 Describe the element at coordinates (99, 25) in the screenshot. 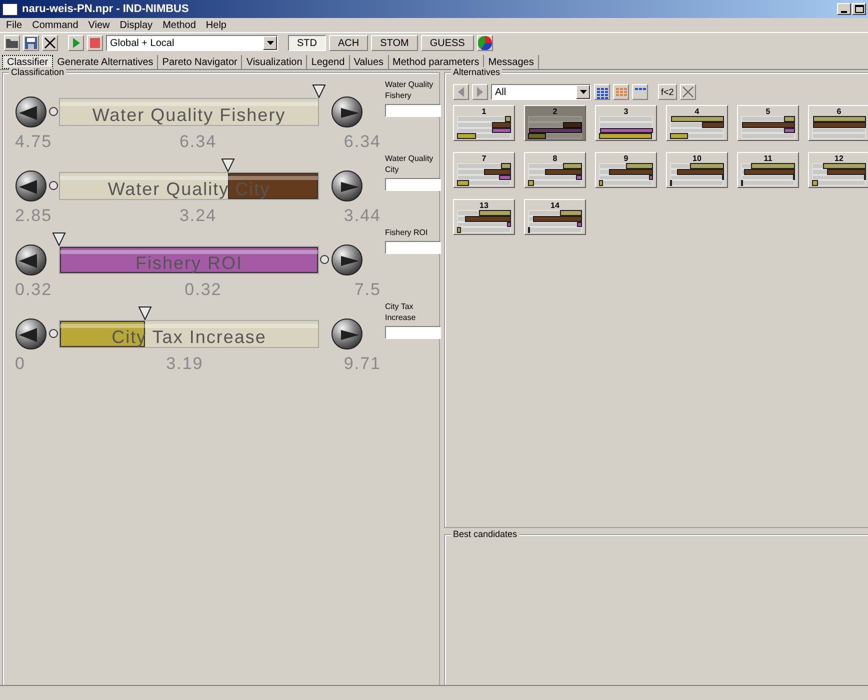

I see `menu-item: View` at that location.